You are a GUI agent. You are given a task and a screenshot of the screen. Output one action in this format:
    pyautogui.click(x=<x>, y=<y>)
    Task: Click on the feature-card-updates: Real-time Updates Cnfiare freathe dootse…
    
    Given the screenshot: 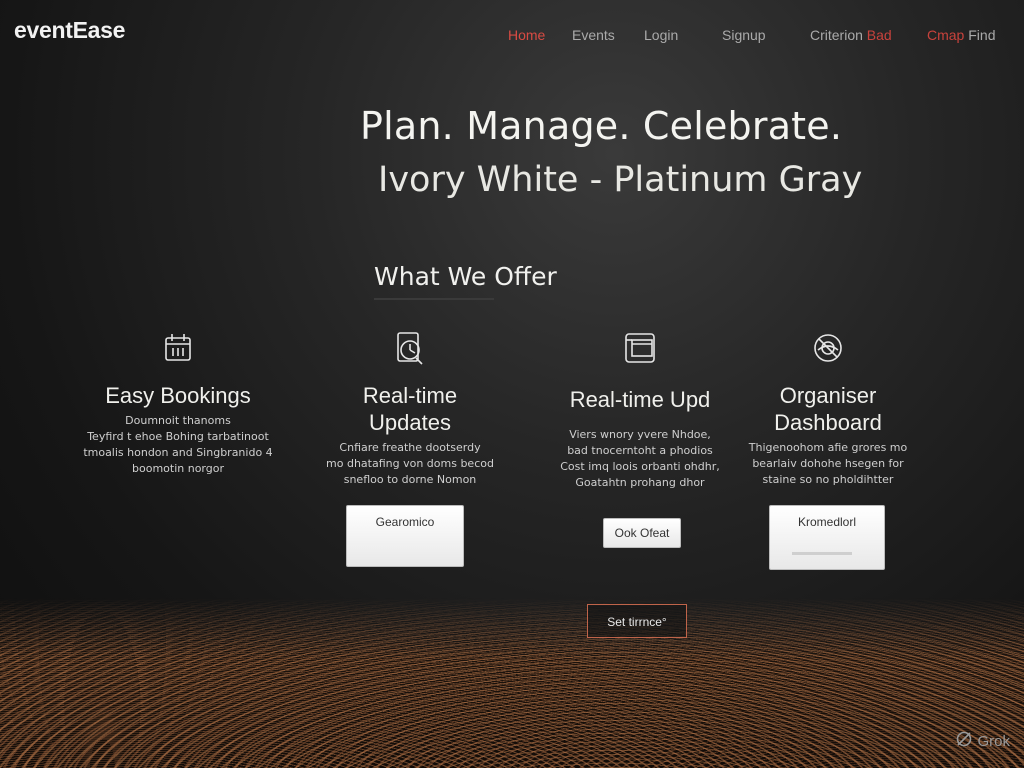 What is the action you would take?
    pyautogui.click(x=410, y=409)
    